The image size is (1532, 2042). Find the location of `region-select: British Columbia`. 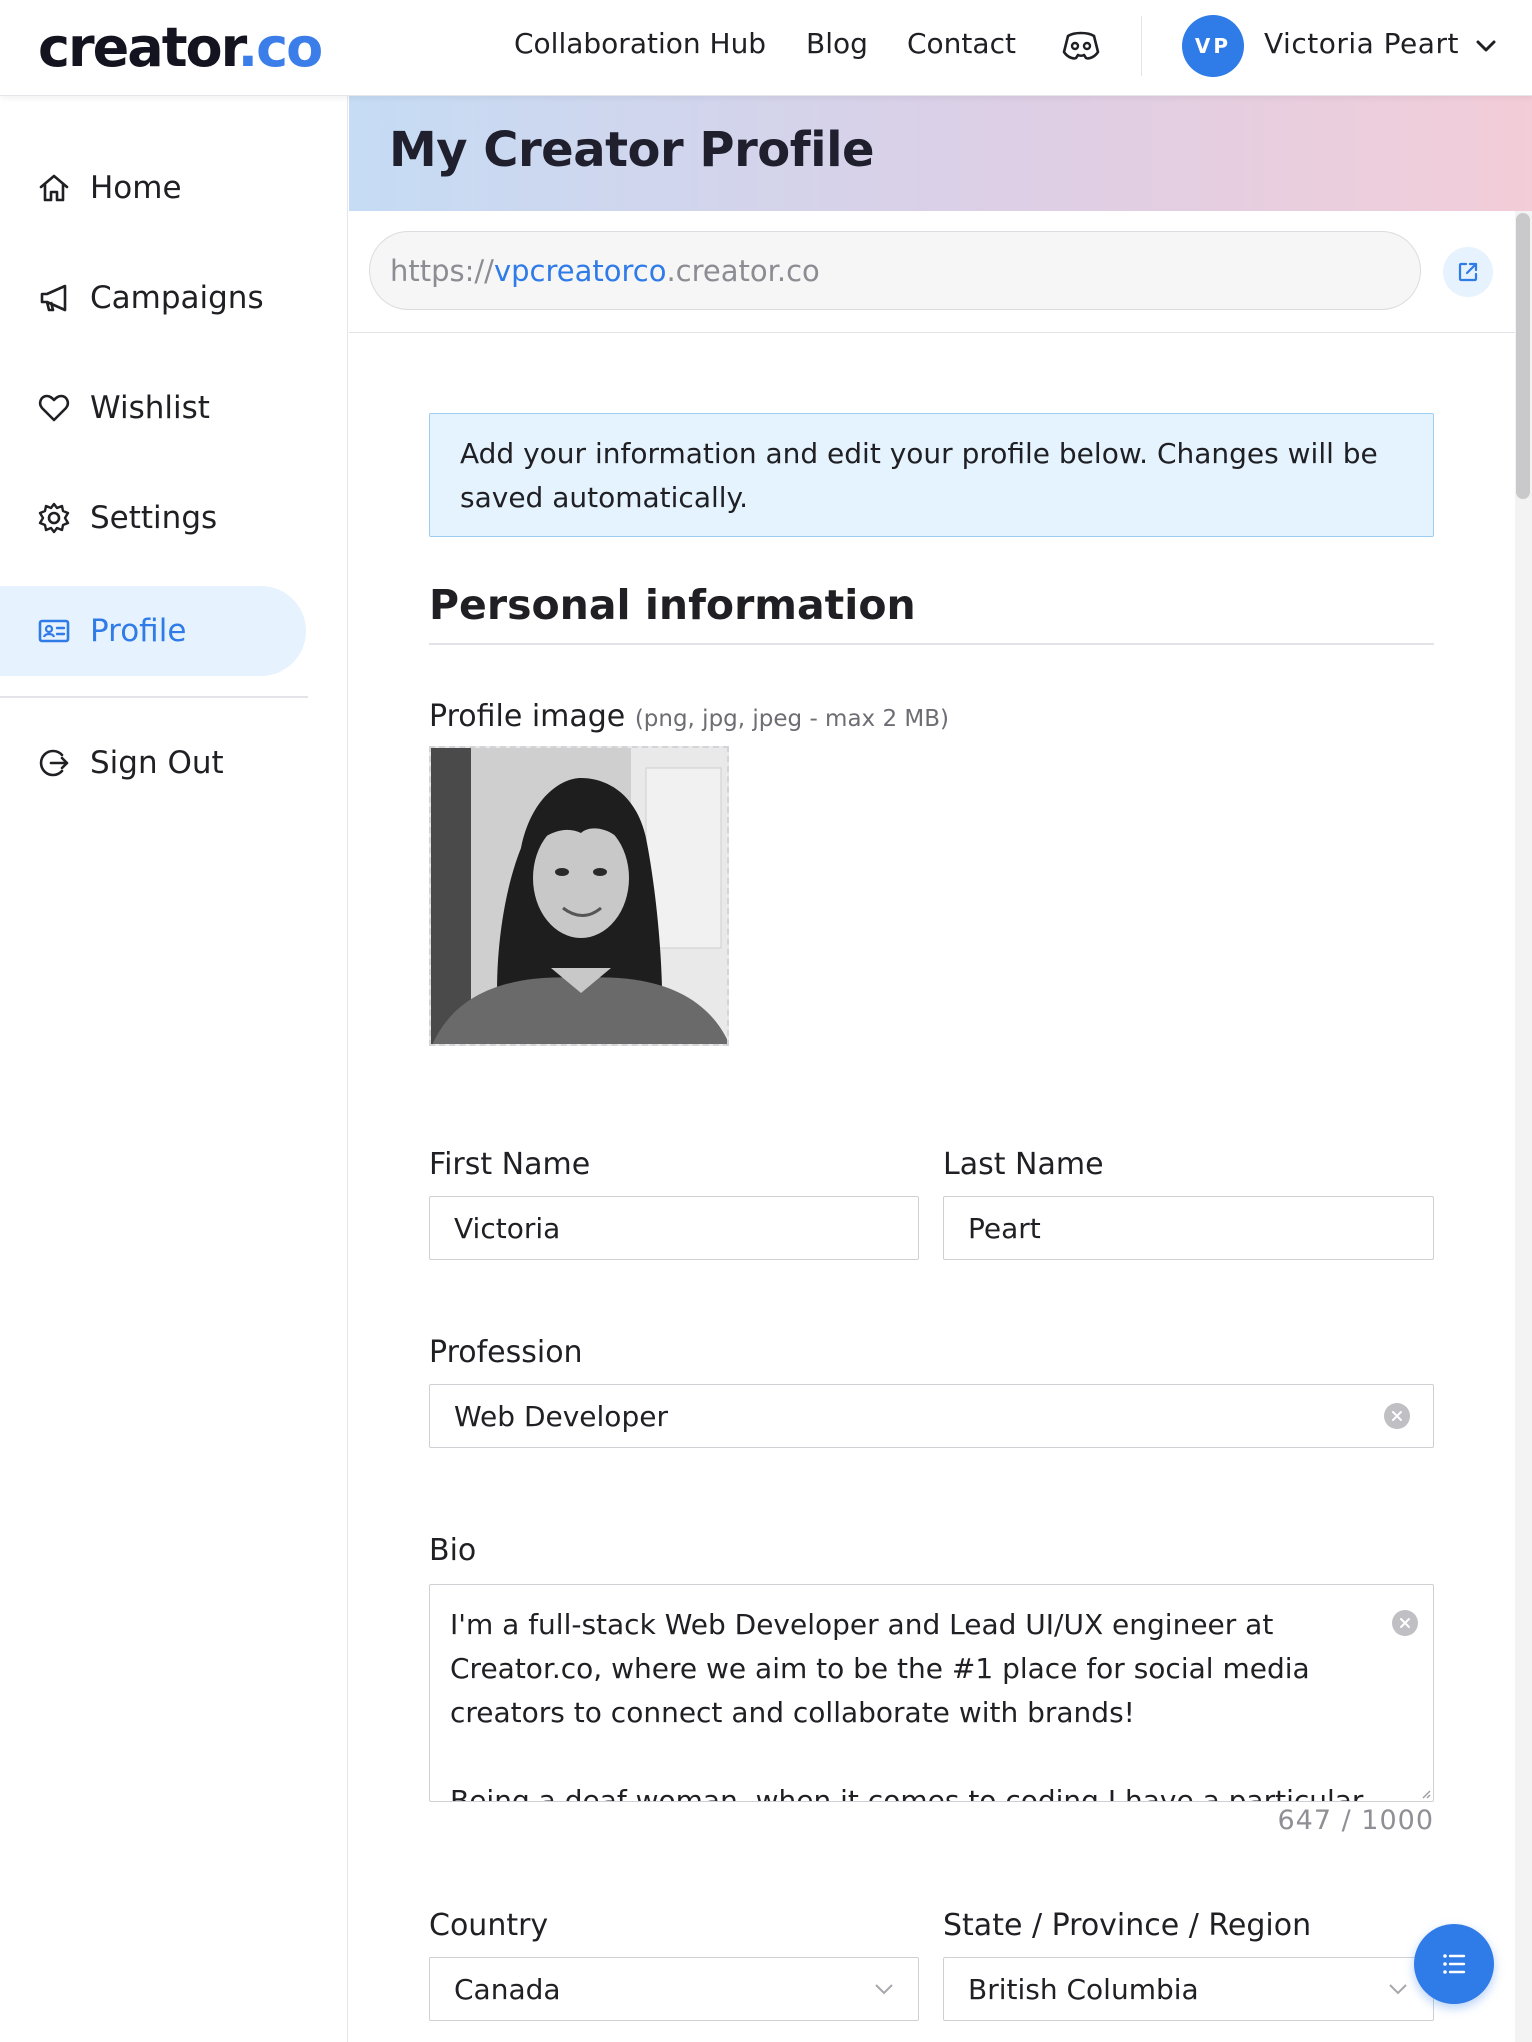

region-select: British Columbia is located at coordinates (1188, 1989).